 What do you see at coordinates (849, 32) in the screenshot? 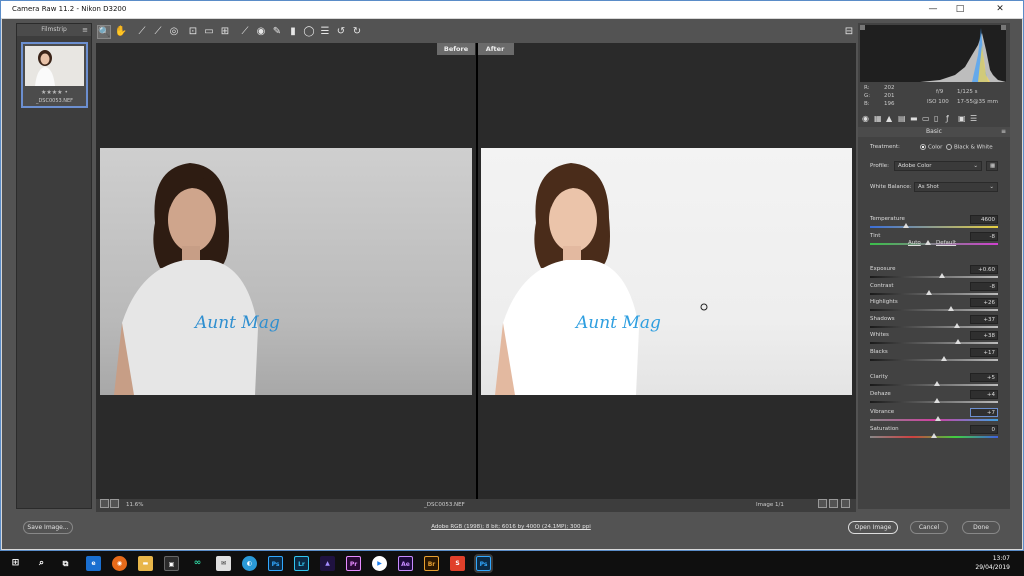
I see `fullscreen-icon: ⊟` at bounding box center [849, 32].